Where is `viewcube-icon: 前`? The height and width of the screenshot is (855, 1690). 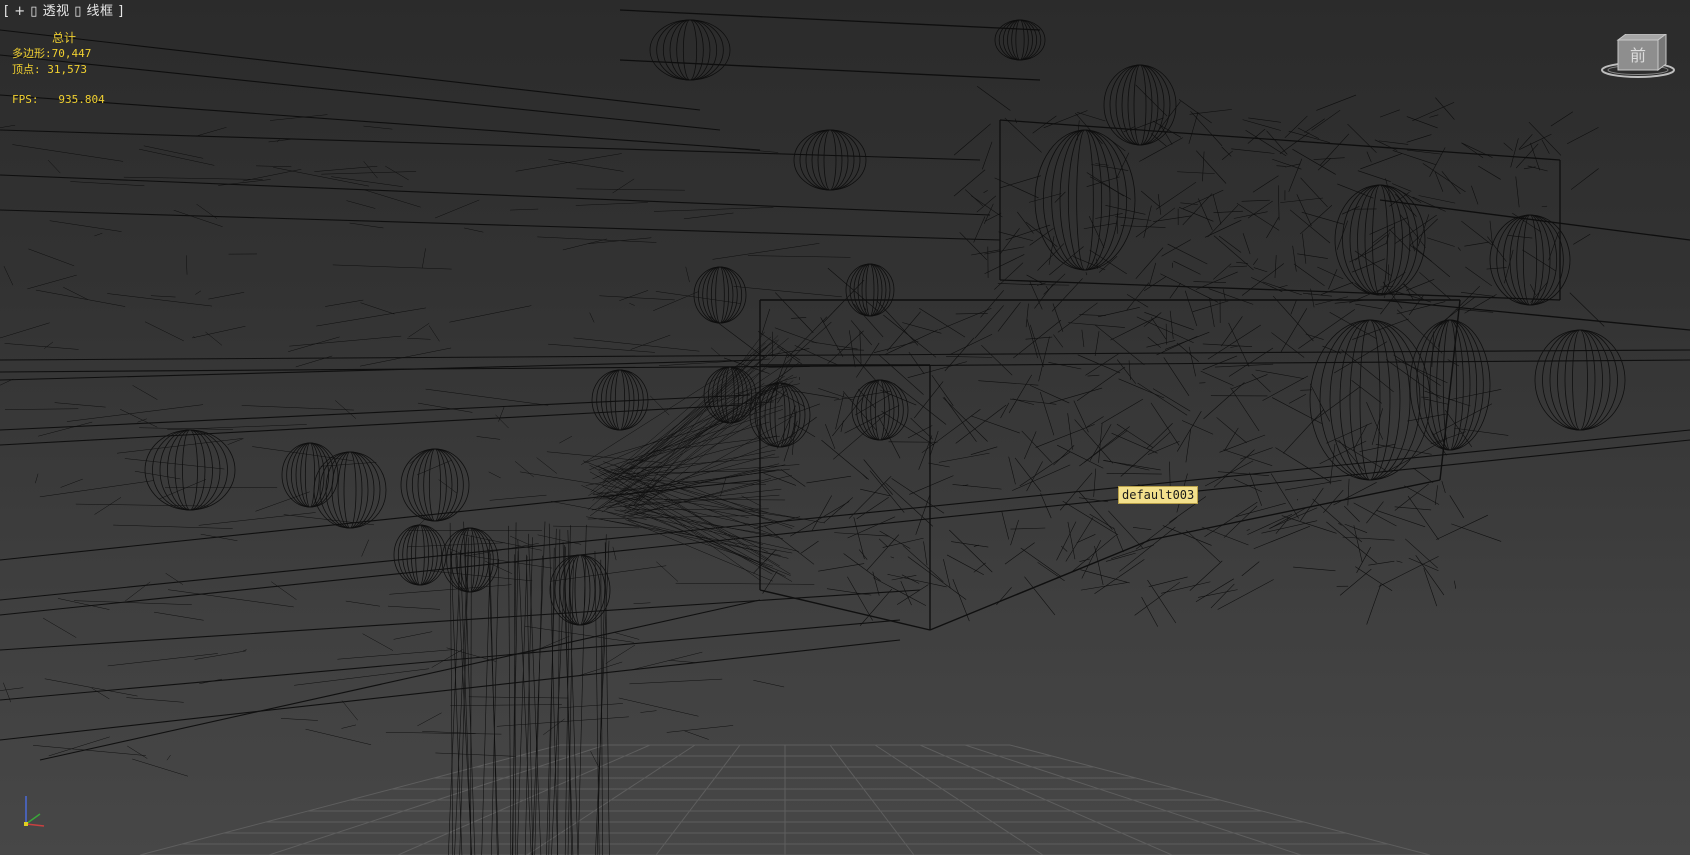 viewcube-icon: 前 is located at coordinates (1638, 57).